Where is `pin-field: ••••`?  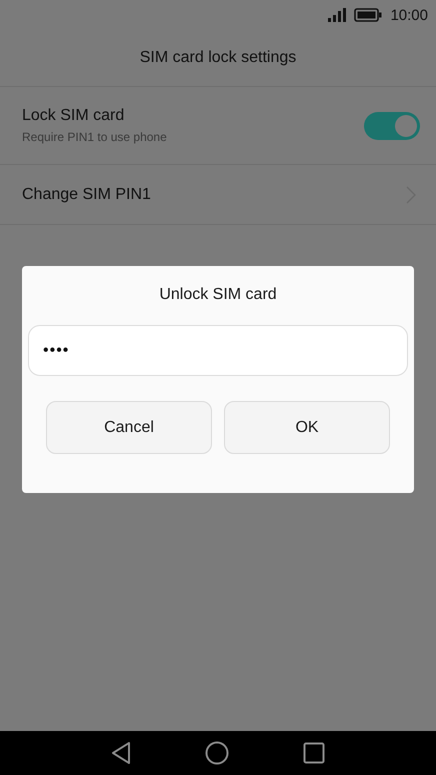 pin-field: •••• is located at coordinates (218, 350).